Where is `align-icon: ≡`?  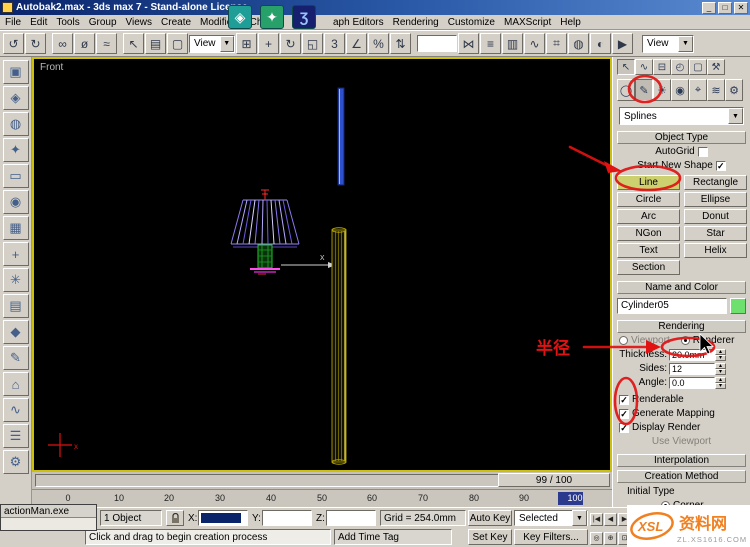
align-icon: ≡ is located at coordinates (490, 43).